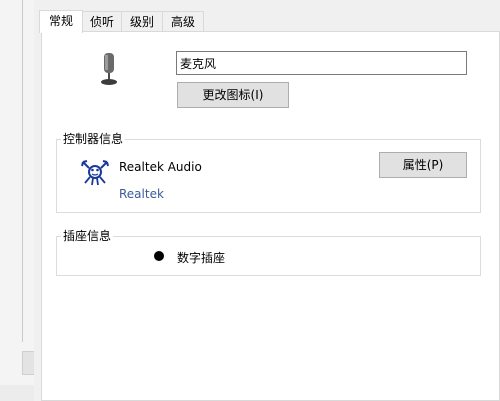 This screenshot has width=500, height=401. What do you see at coordinates (141, 194) in the screenshot?
I see `controller-vendor: Realtek` at bounding box center [141, 194].